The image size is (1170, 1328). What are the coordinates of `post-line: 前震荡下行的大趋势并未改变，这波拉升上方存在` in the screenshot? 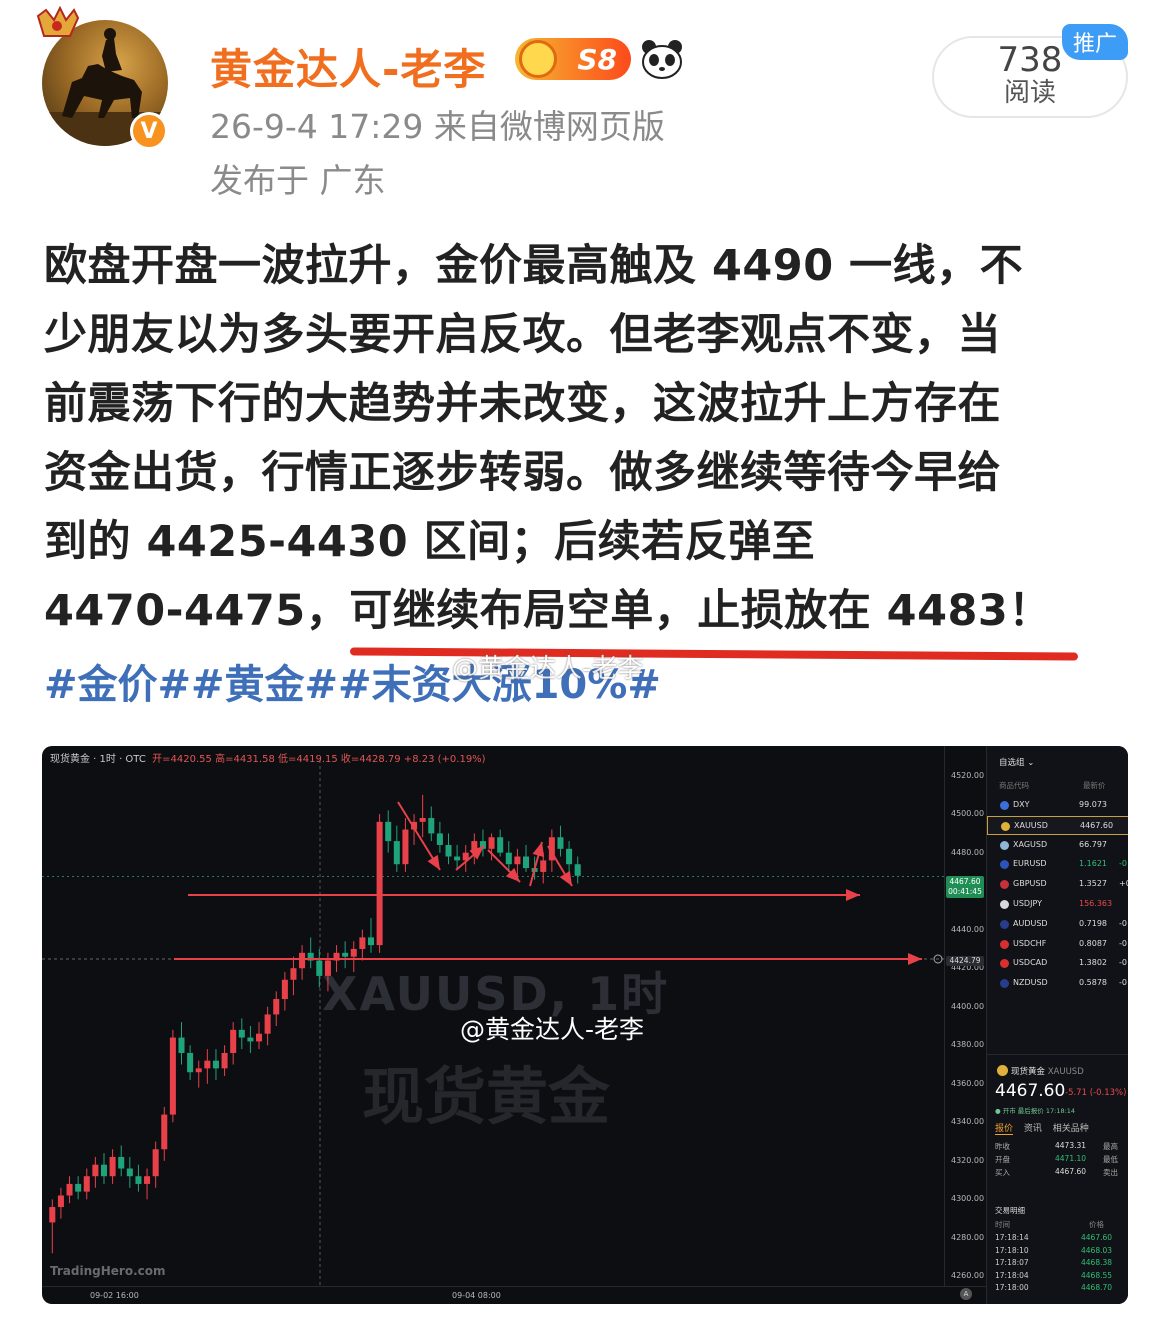 It's located at (522, 404).